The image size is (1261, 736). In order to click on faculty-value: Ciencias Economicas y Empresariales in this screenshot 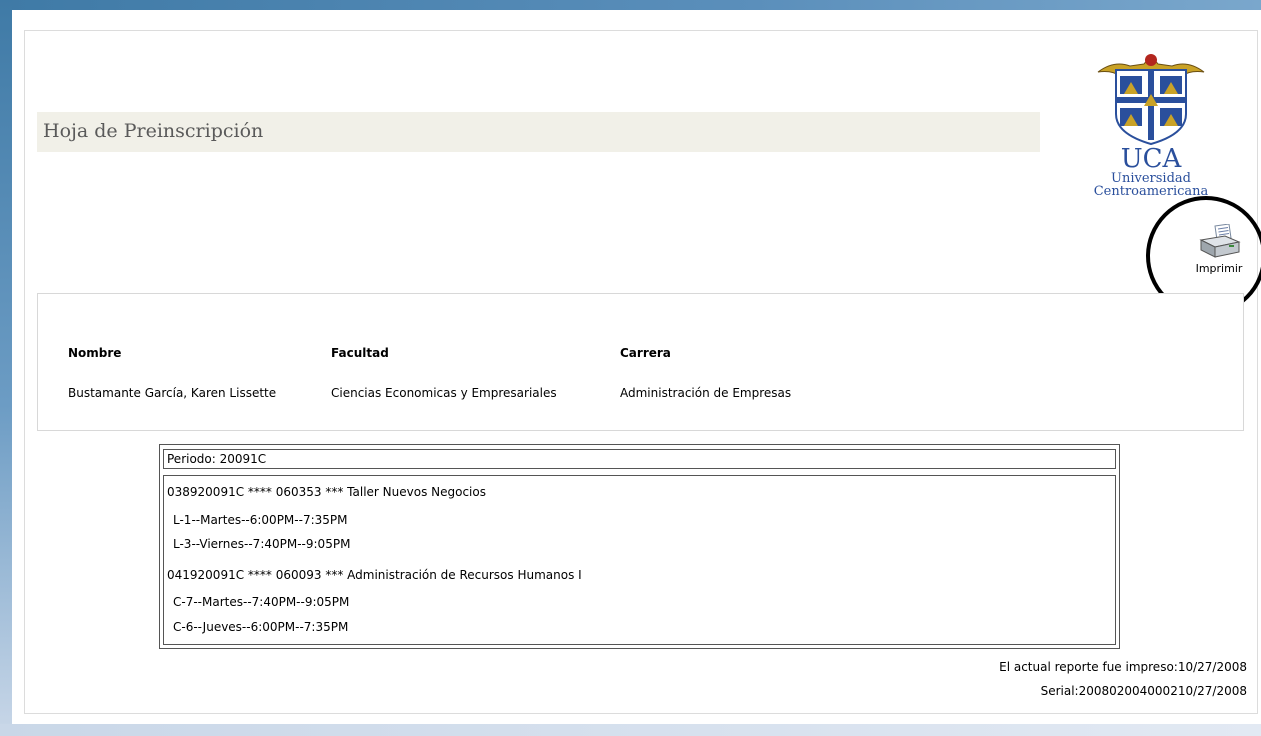, I will do `click(444, 393)`.